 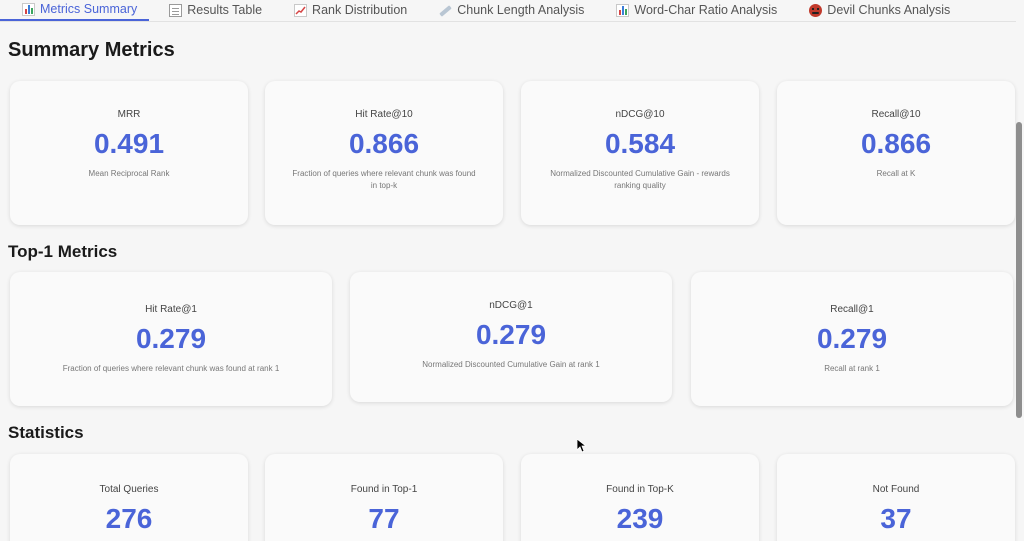 I want to click on tab-label: Chunk Length Analysis, so click(x=521, y=10).